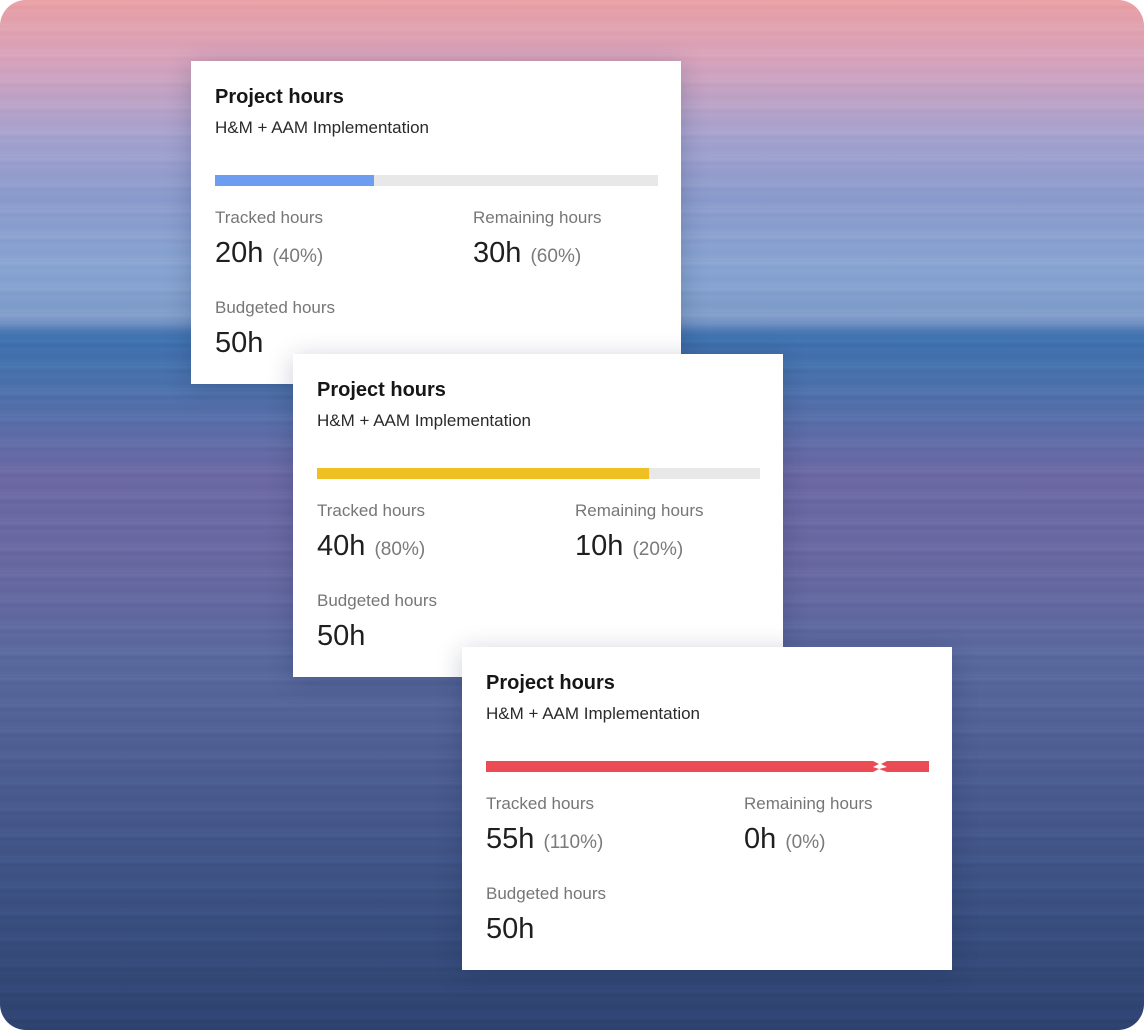 The width and height of the screenshot is (1144, 1030). What do you see at coordinates (537, 240) in the screenshot?
I see `remaining-hours-stat: Remaining hours 30h (60%)` at bounding box center [537, 240].